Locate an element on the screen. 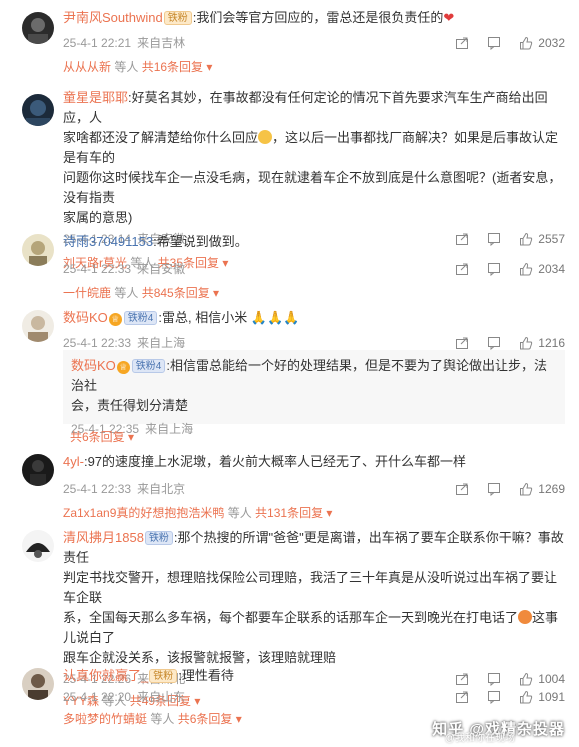 This screenshot has width=579, height=747. like-count: 1091 is located at coordinates (551, 697).